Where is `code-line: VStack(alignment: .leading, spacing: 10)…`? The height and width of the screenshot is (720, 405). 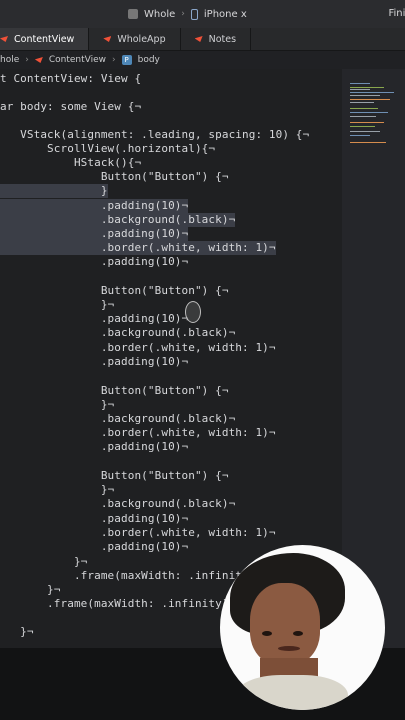 code-line: VStack(alignment: .leading, spacing: 10)… is located at coordinates (154, 135).